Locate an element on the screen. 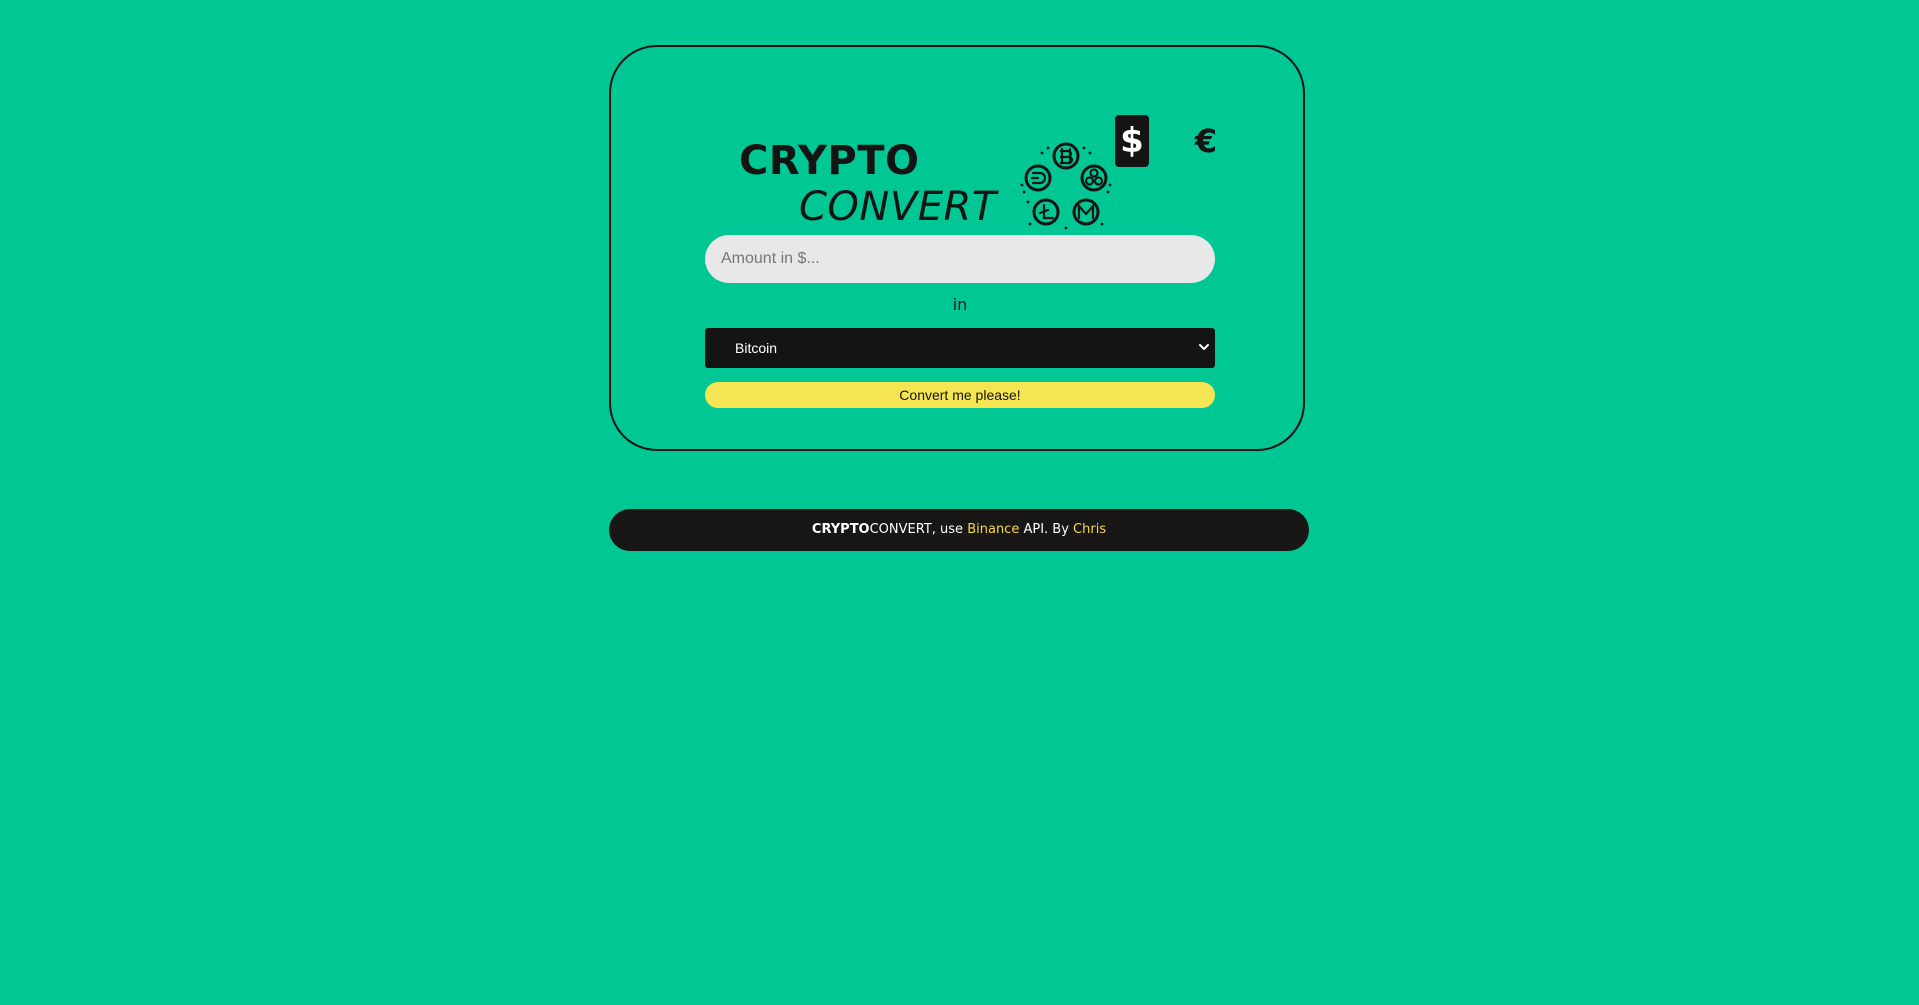 The height and width of the screenshot is (1005, 1919). currency-usd-button: $ is located at coordinates (1132, 141).